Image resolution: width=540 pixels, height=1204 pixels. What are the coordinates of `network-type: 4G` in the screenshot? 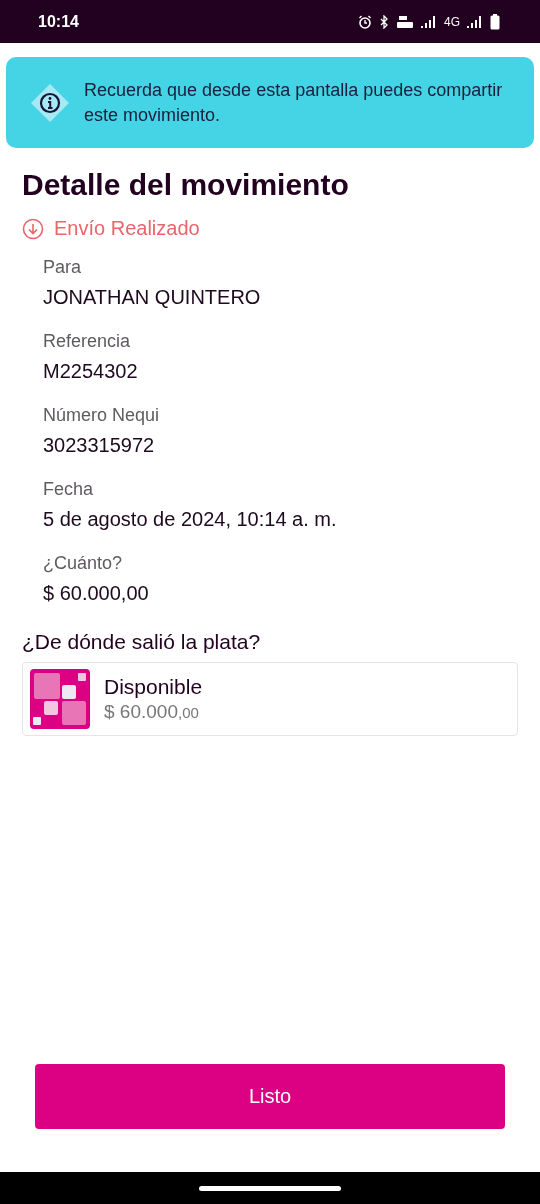 It's located at (452, 21).